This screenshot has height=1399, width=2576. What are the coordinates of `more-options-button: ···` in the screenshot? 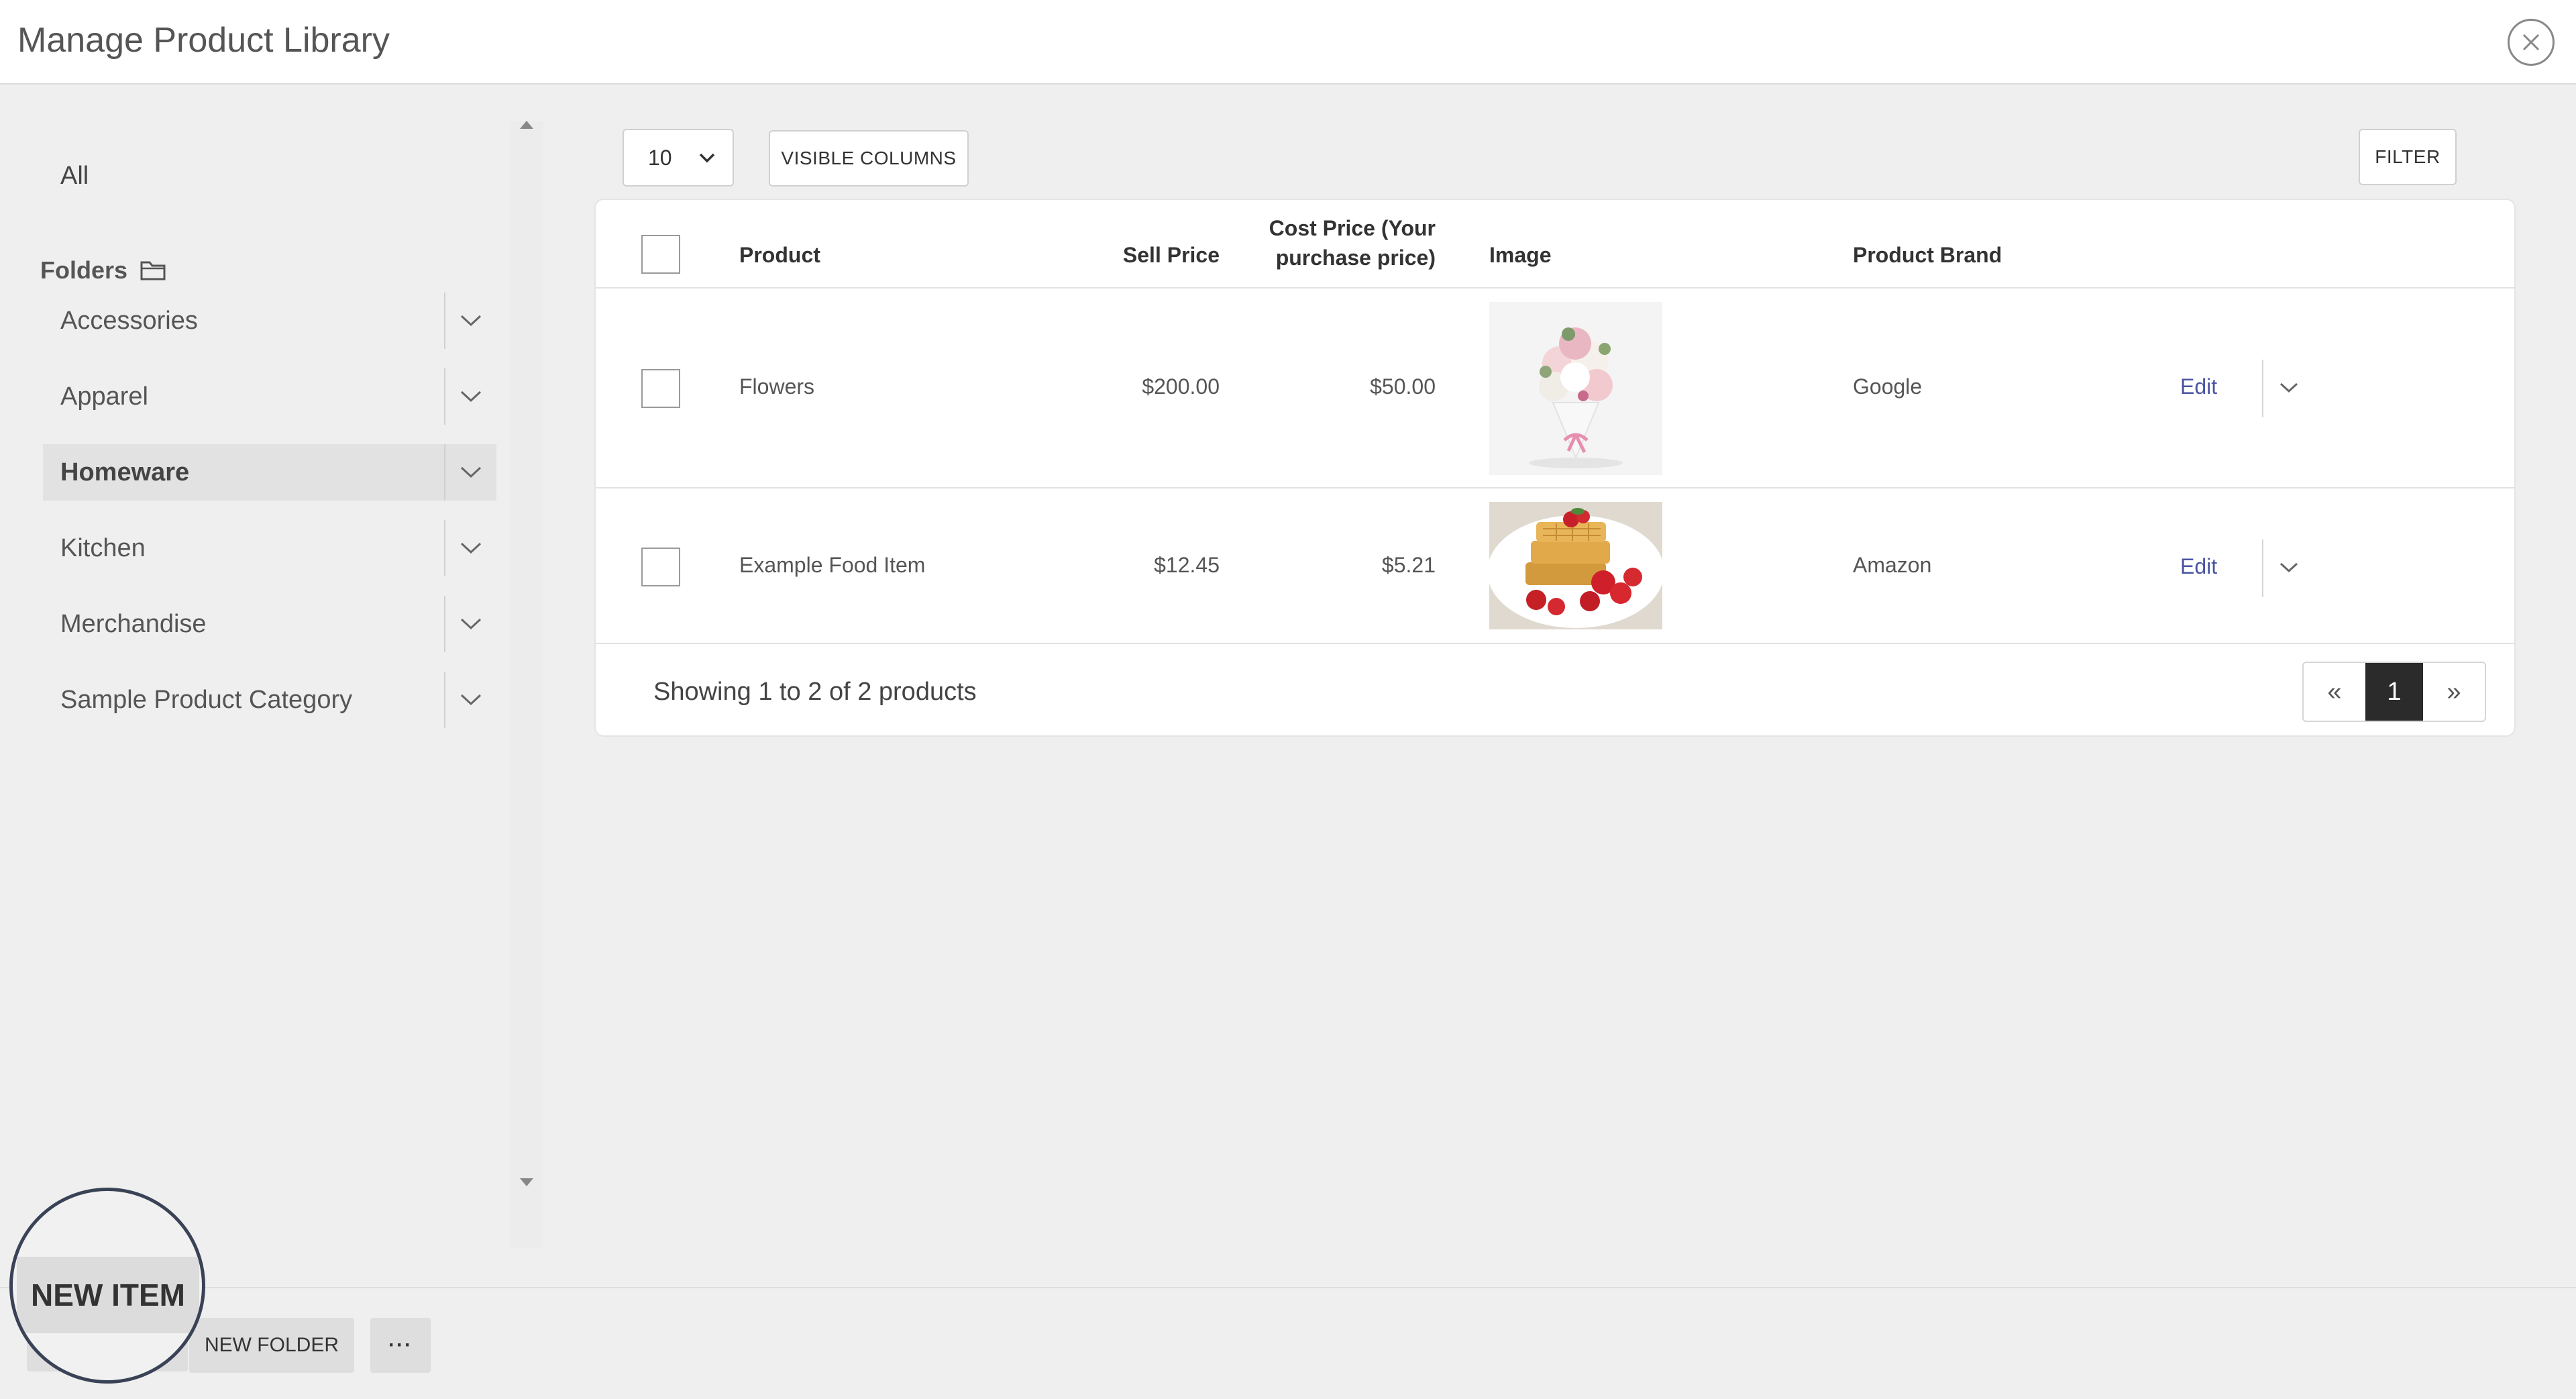 It's located at (400, 1346).